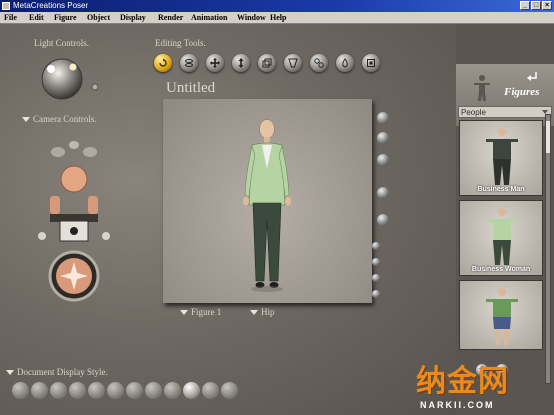 This screenshot has height=415, width=554. What do you see at coordinates (267, 63) in the screenshot?
I see `scale-tool-button` at bounding box center [267, 63].